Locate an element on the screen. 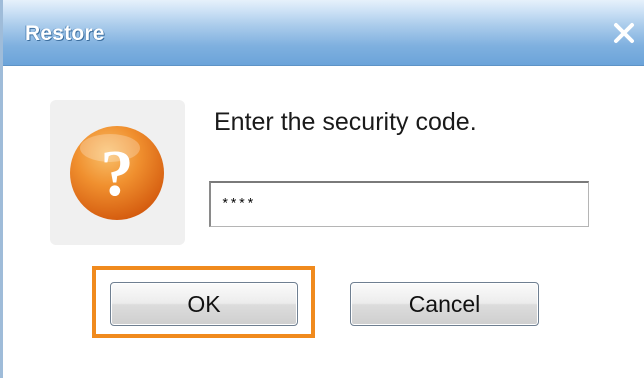  window-title: Restore is located at coordinates (65, 33).